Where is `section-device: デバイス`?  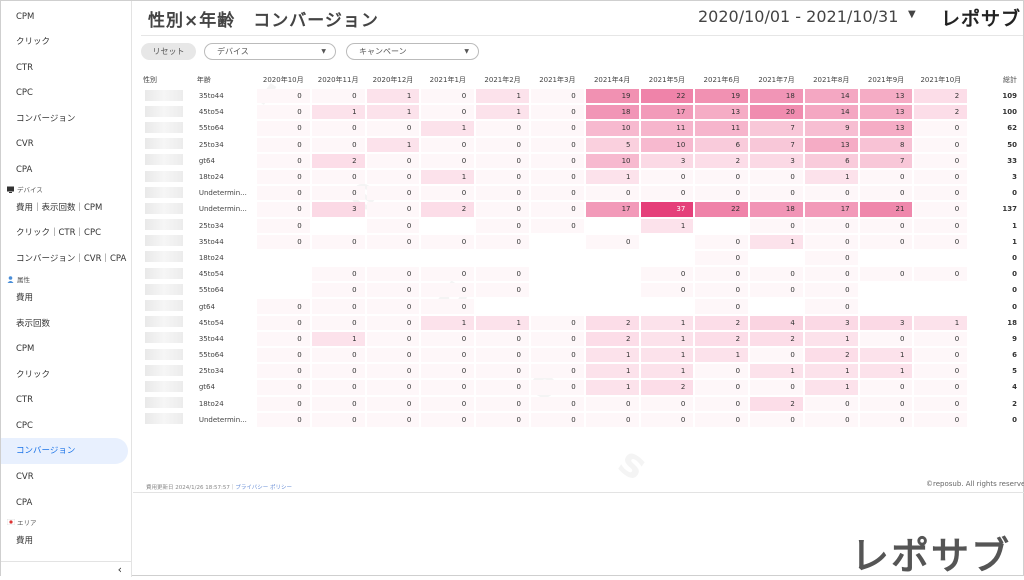
section-device: デバイス is located at coordinates (25, 189).